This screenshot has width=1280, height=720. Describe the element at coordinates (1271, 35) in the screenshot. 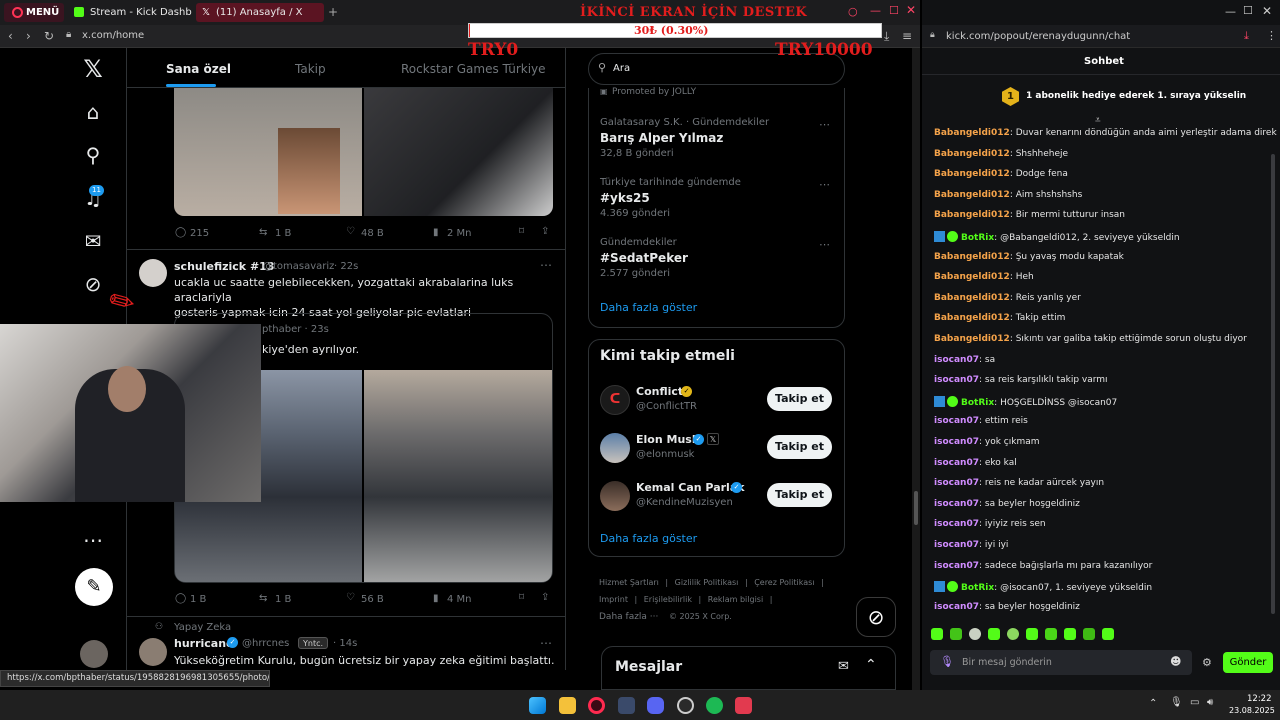

I see `browser-menu-icon: ⋮` at that location.